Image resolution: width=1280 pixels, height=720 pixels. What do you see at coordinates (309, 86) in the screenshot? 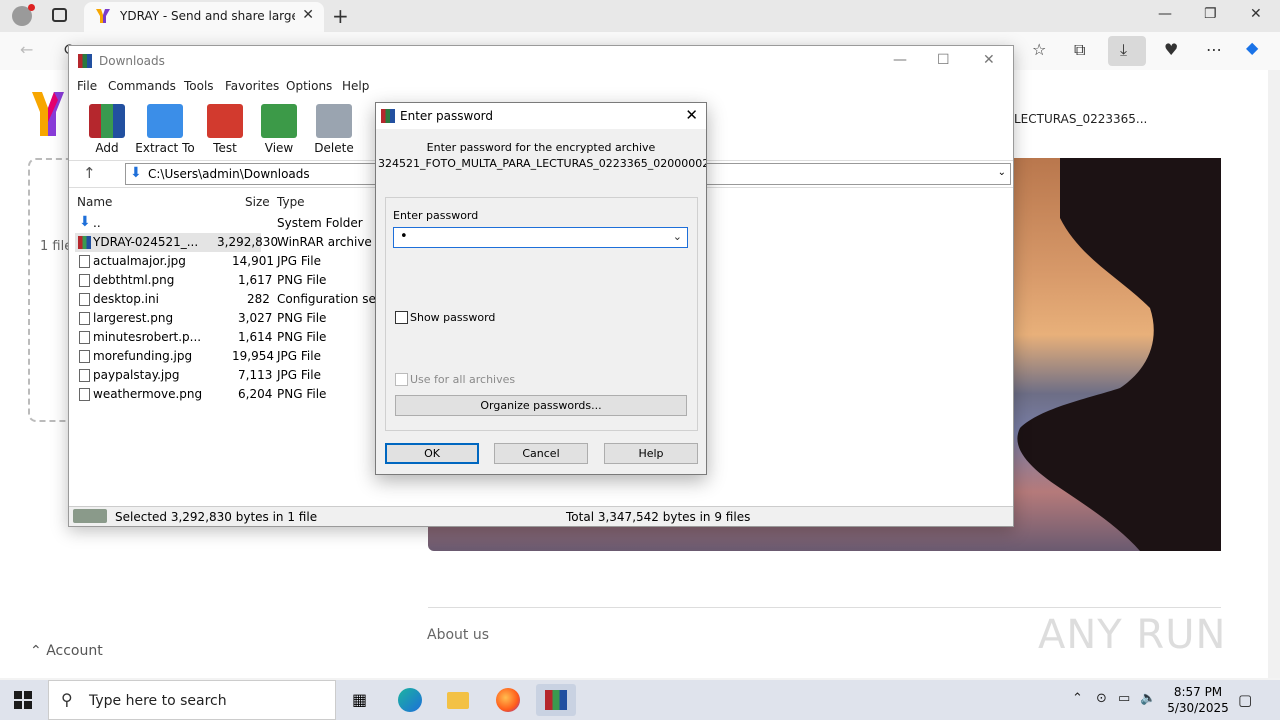
I see `menu-options: Options` at bounding box center [309, 86].